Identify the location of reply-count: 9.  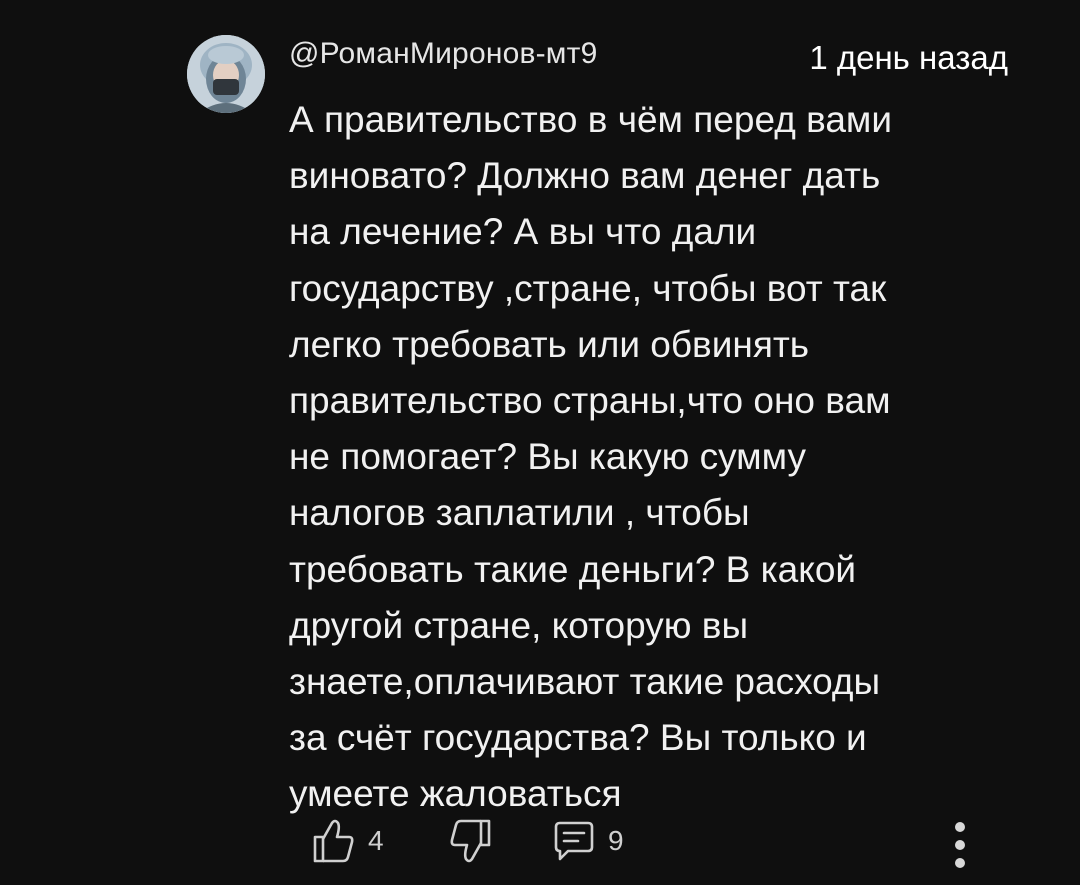
(616, 840).